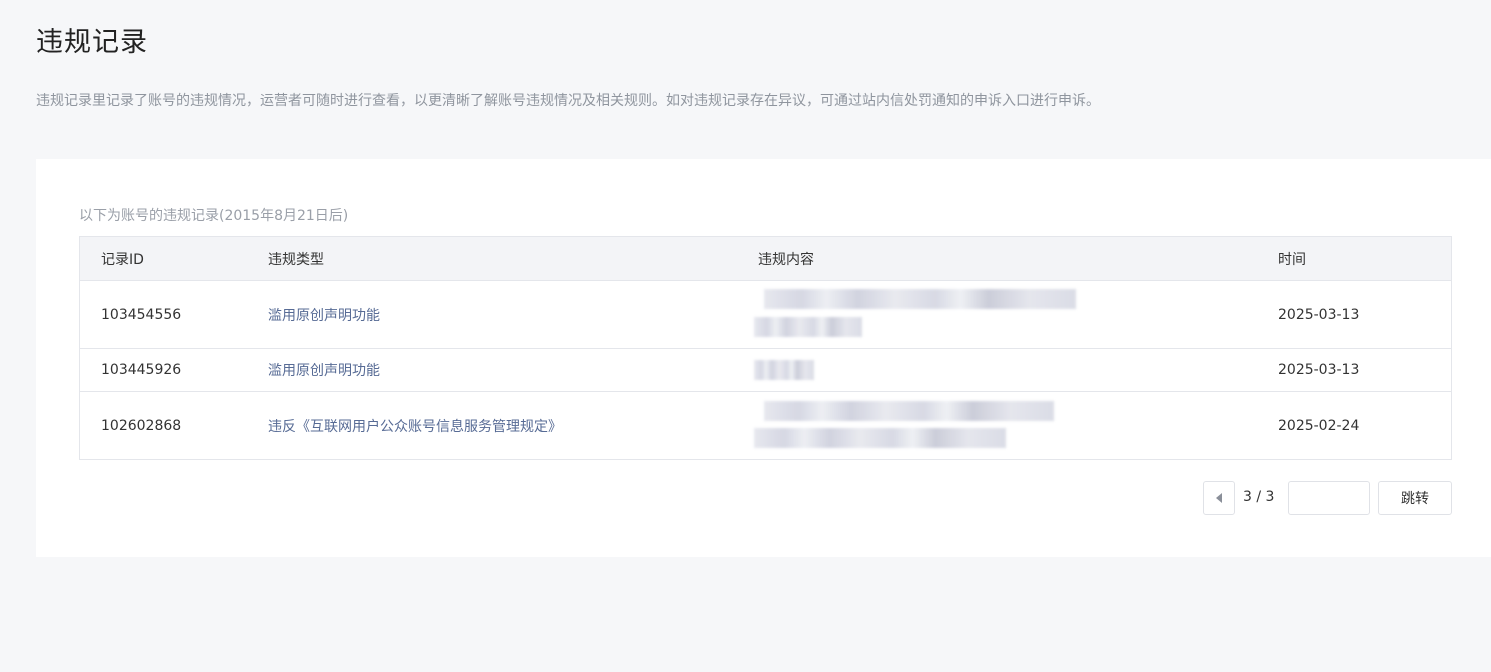 The width and height of the screenshot is (1491, 672). I want to click on table-row: 103445926 滥用原创声明功能 2025-03-13, so click(765, 370).